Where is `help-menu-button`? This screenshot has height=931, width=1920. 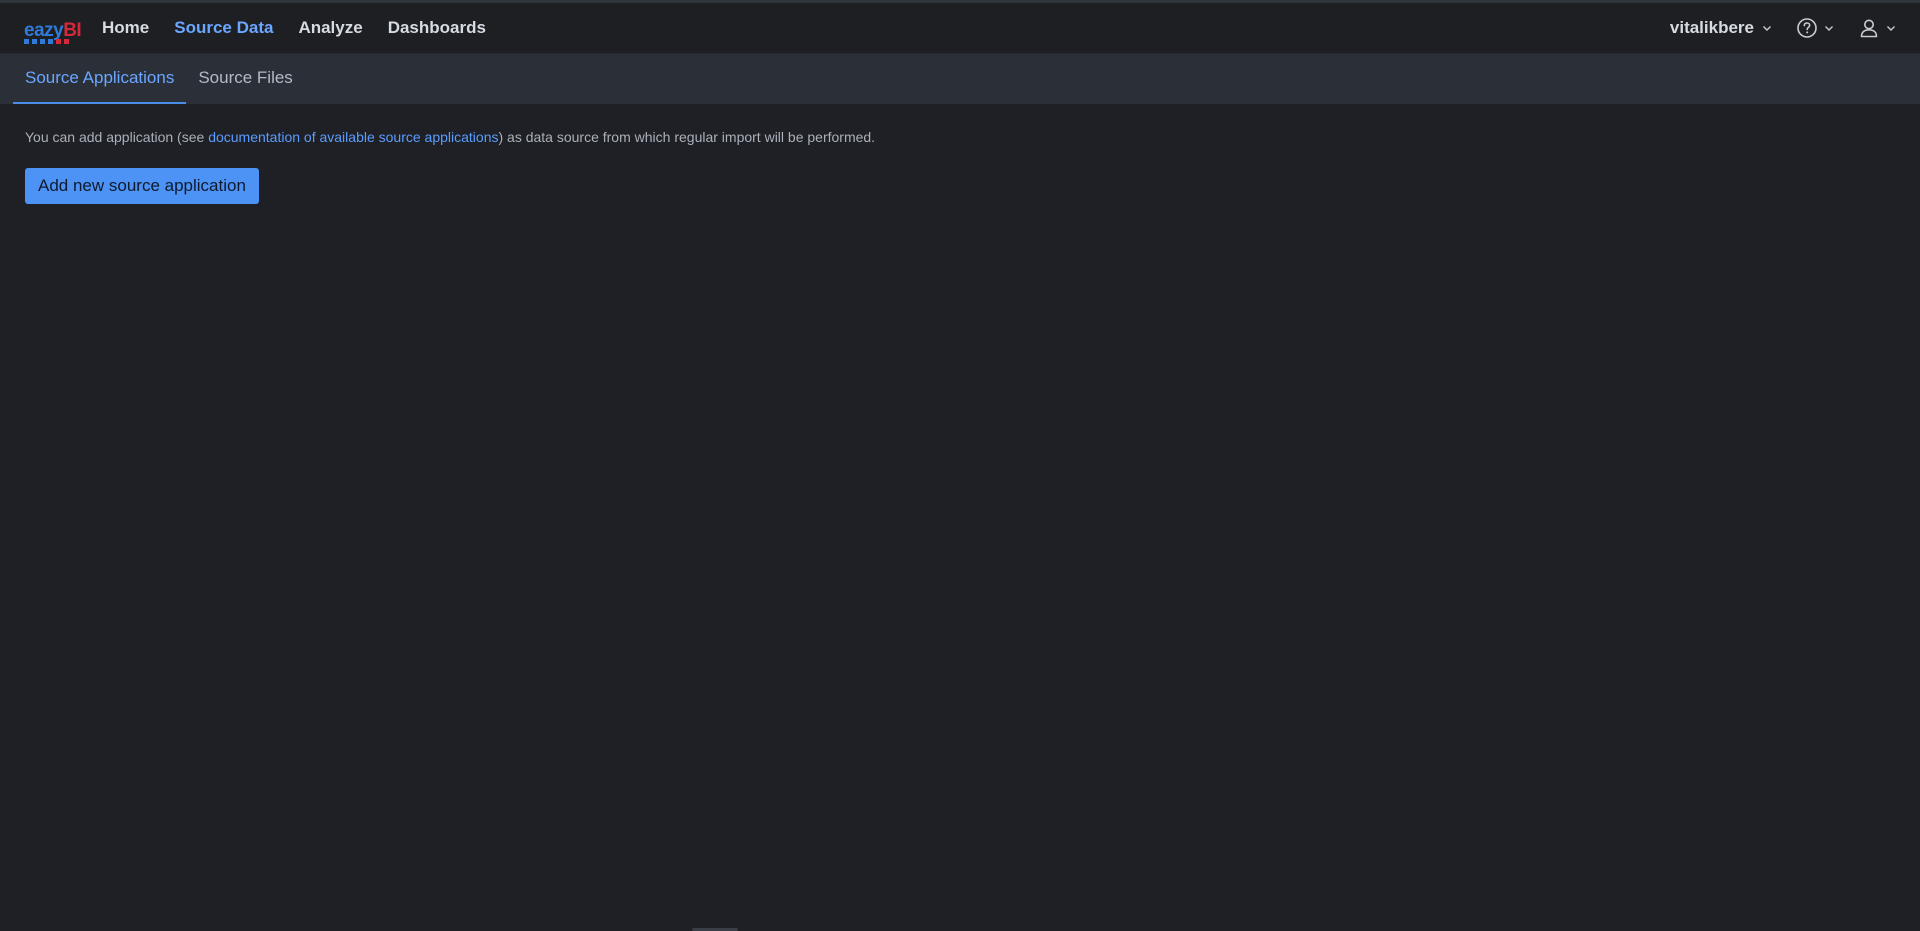 help-menu-button is located at coordinates (1815, 28).